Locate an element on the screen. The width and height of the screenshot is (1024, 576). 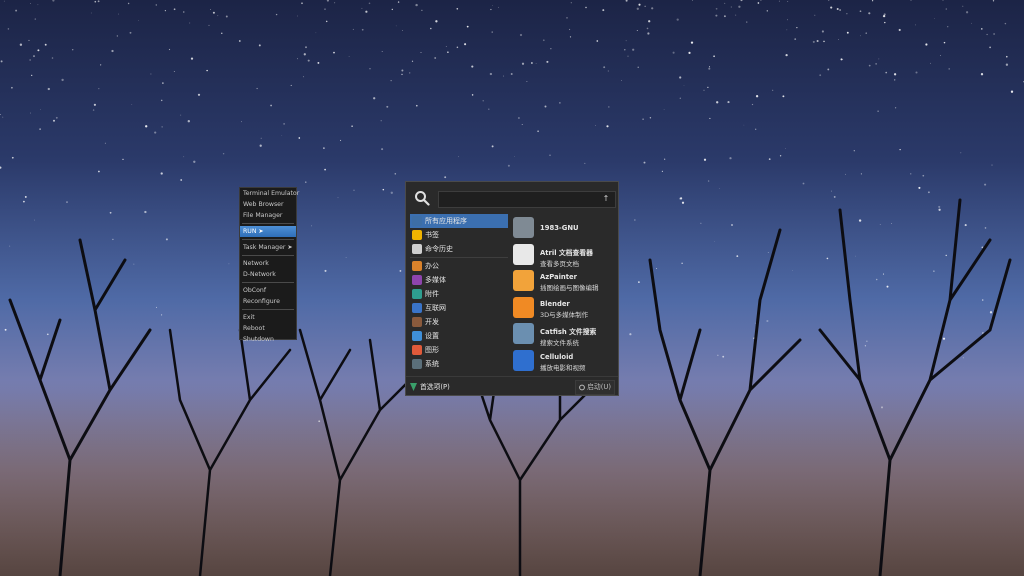
category-item: 办公 is located at coordinates (459, 266).